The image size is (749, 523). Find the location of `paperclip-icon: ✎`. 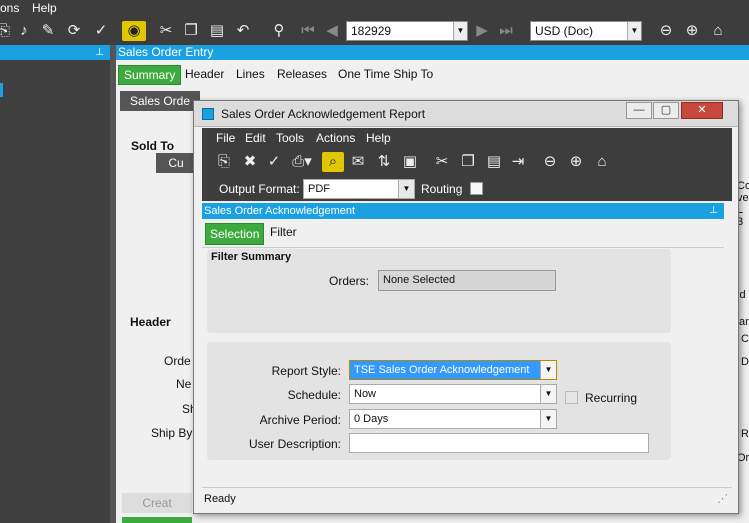

paperclip-icon: ✎ is located at coordinates (48, 31).